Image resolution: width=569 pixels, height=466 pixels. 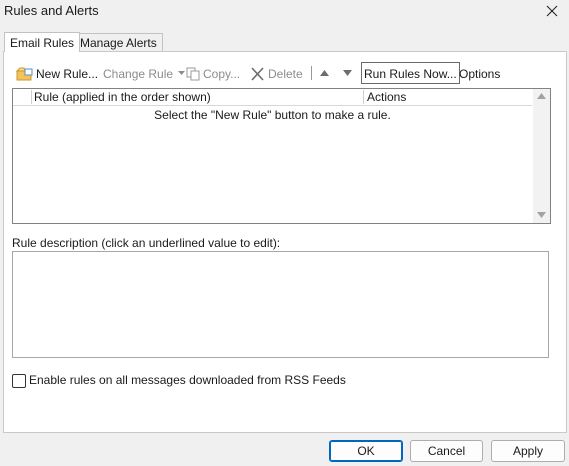 What do you see at coordinates (284, 13) in the screenshot?
I see `title-bar: Rules and Alerts` at bounding box center [284, 13].